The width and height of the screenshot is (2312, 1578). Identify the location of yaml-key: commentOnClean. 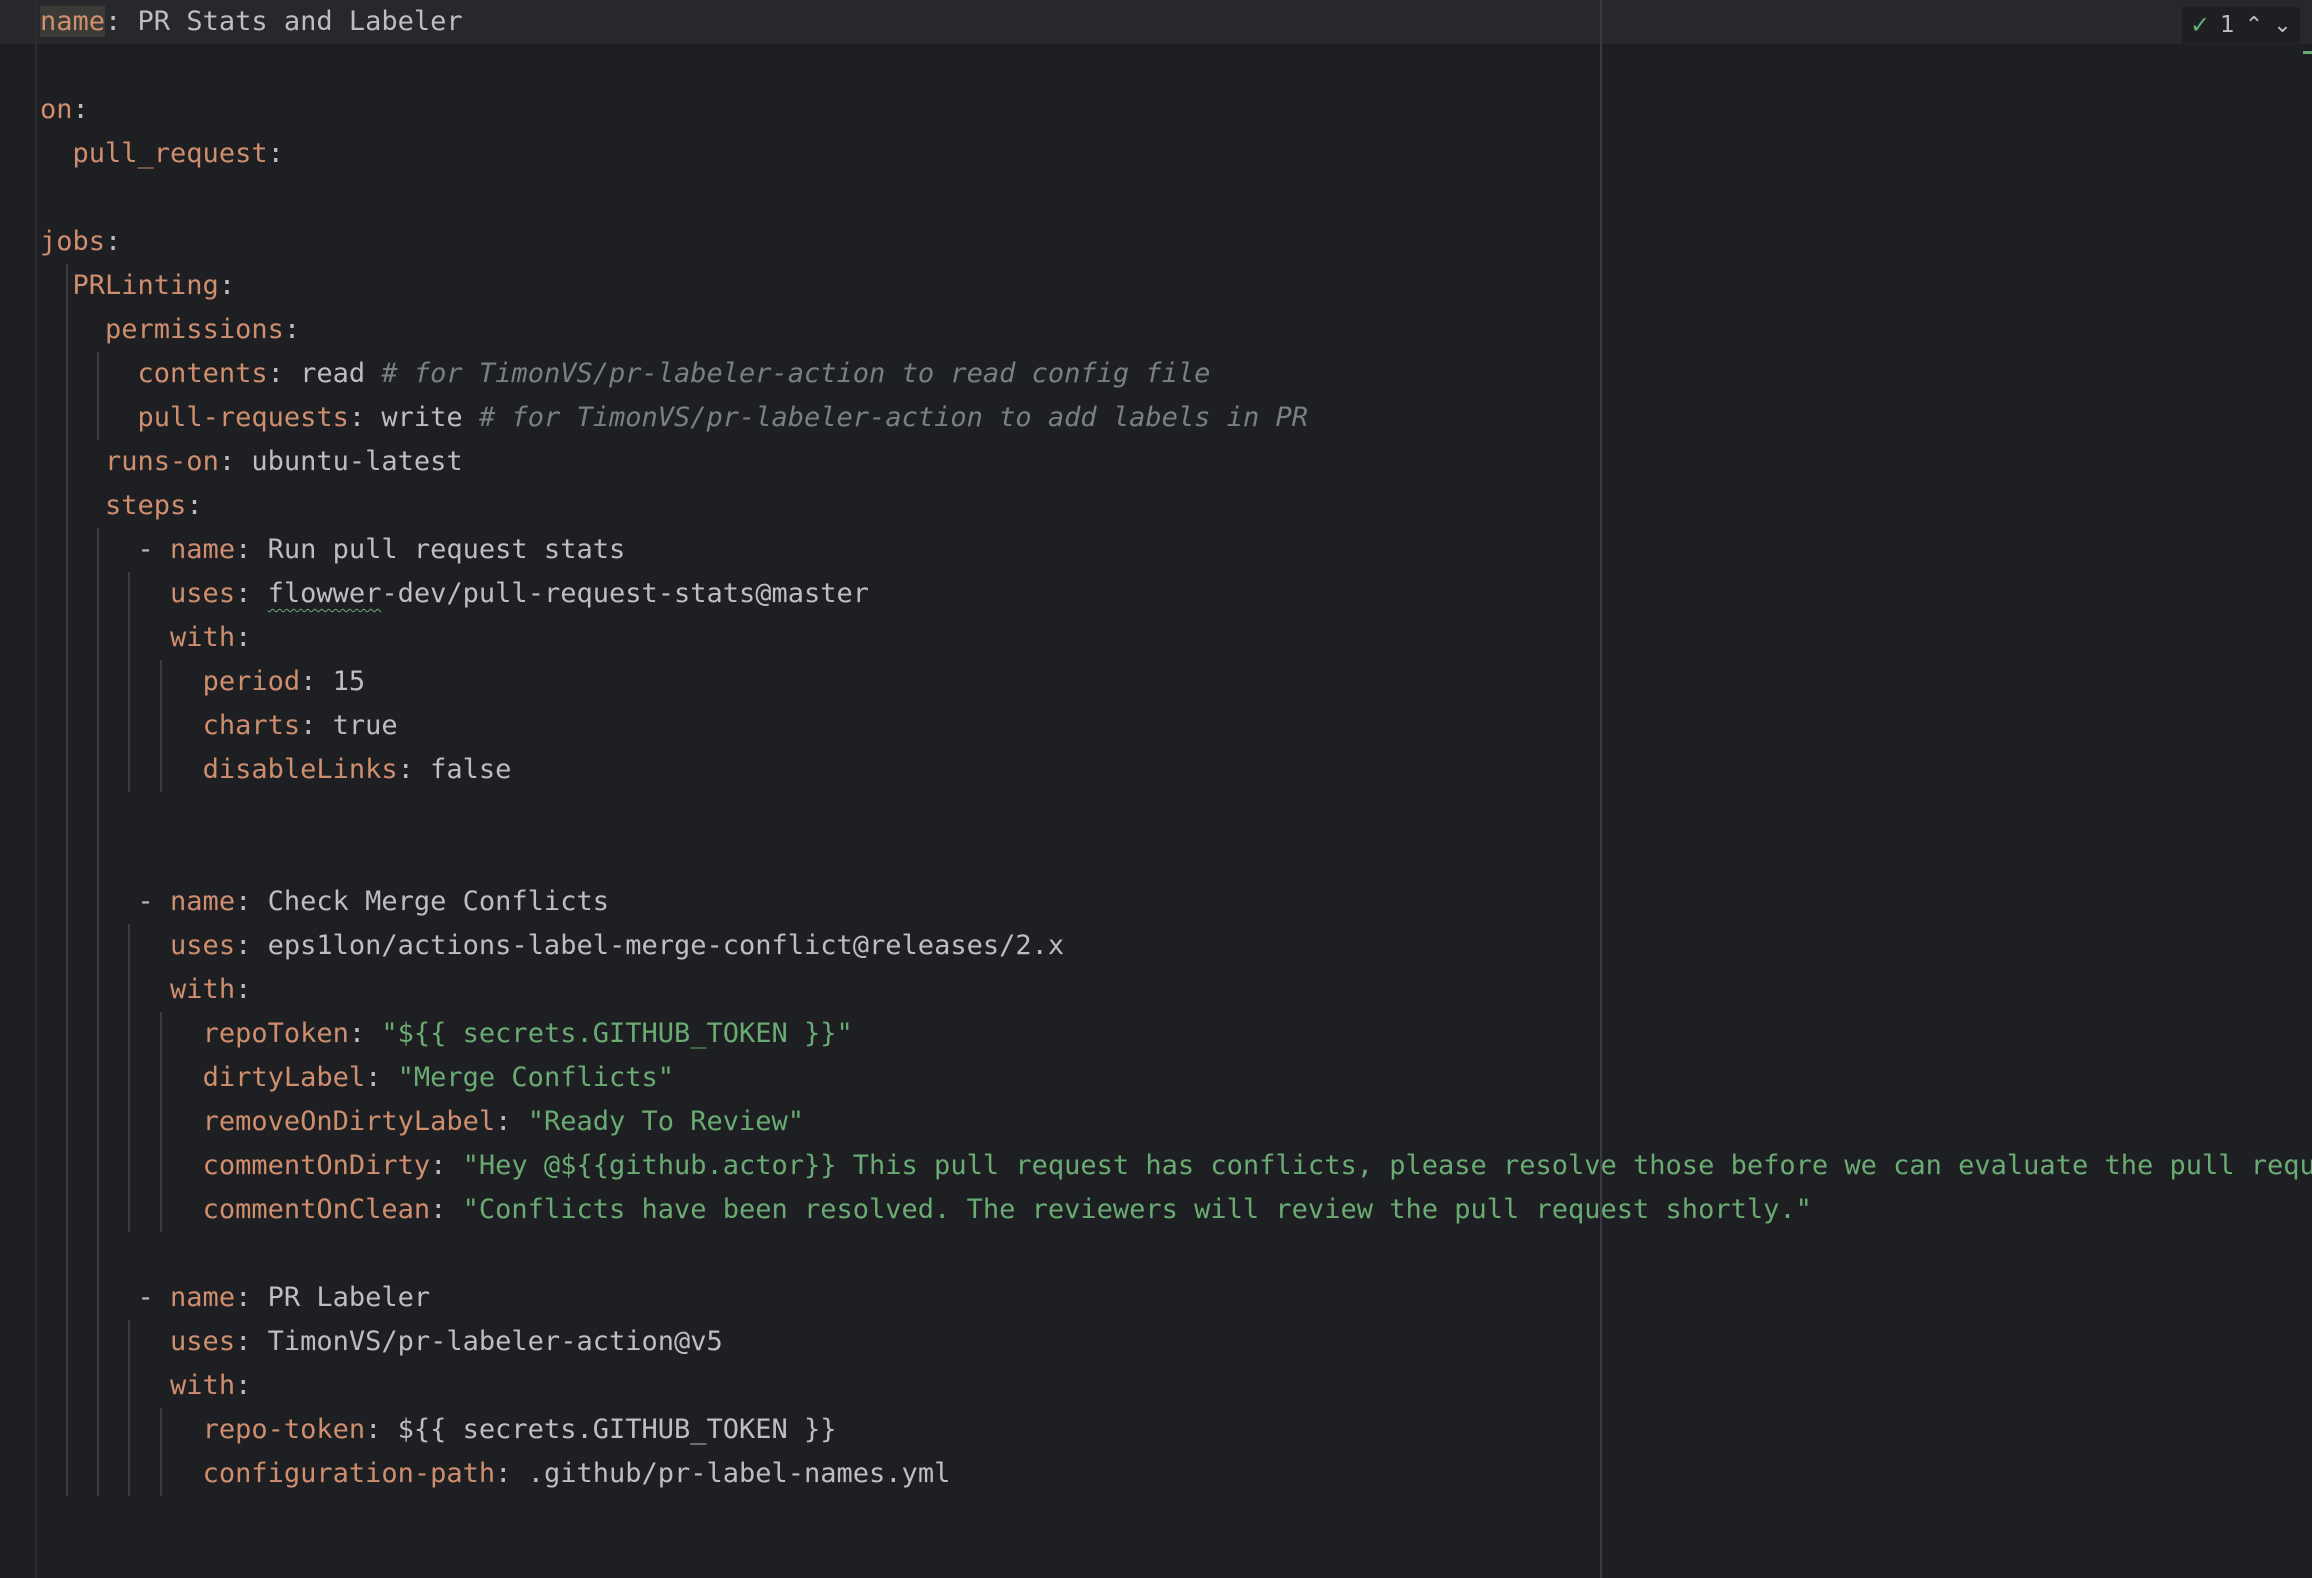
(316, 1209).